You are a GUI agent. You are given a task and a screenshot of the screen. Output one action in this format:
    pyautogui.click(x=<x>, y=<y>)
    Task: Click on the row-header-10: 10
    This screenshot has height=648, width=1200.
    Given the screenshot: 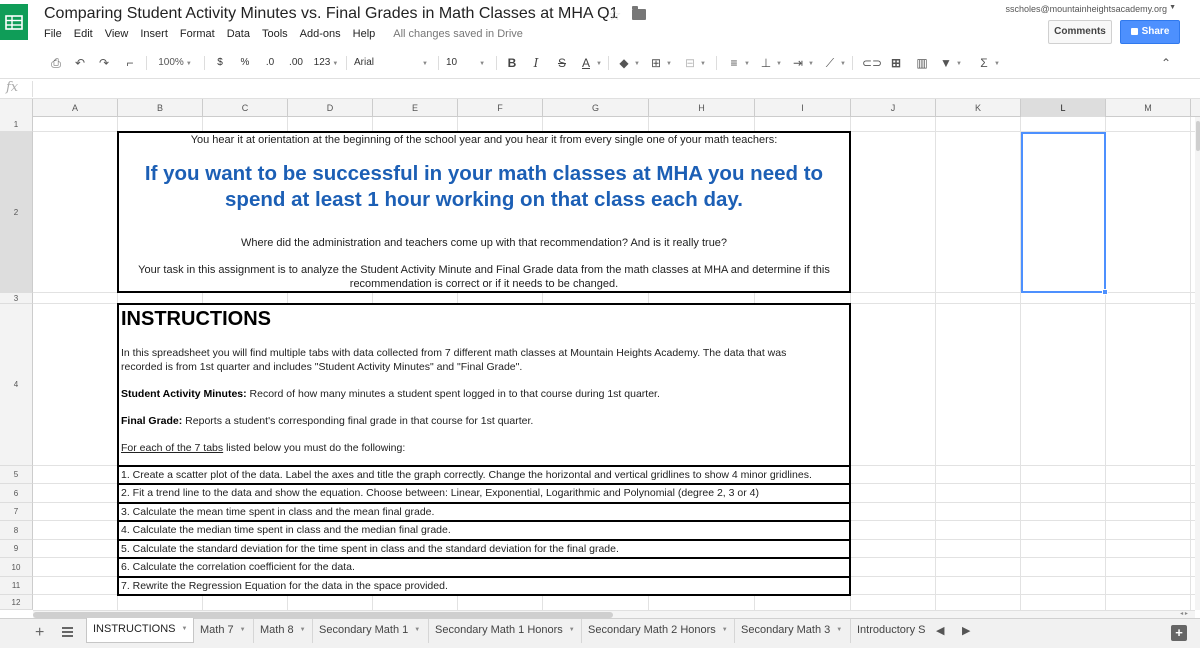 What is the action you would take?
    pyautogui.click(x=16, y=567)
    